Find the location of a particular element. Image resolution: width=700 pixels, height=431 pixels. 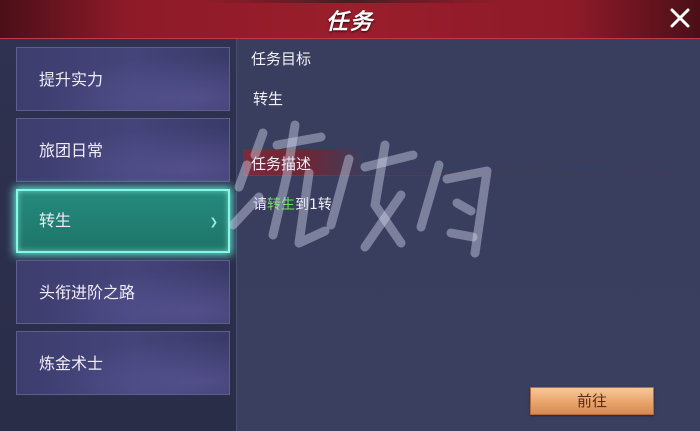

tab-guild-daily: 旅团日常 is located at coordinates (123, 150).